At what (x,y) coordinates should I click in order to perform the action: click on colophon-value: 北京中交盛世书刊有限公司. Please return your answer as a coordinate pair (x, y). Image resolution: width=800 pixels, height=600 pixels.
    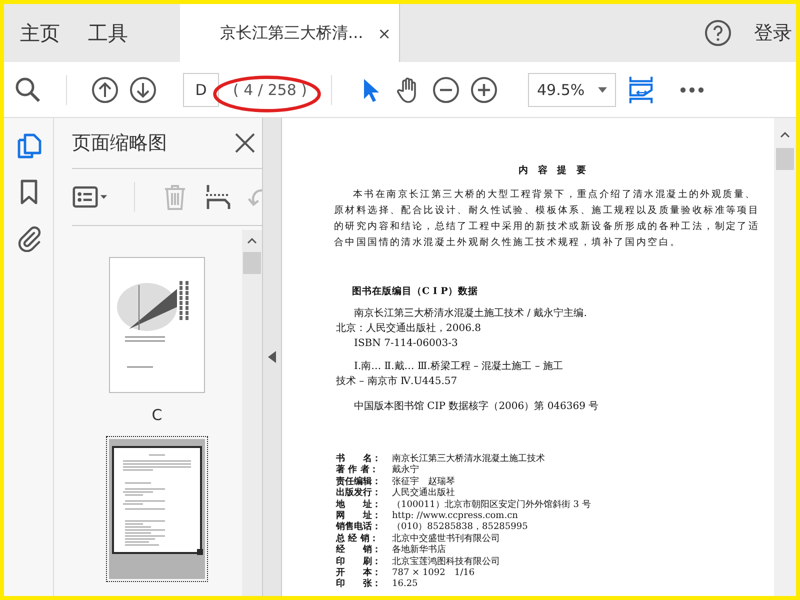
    Looking at the image, I should click on (446, 539).